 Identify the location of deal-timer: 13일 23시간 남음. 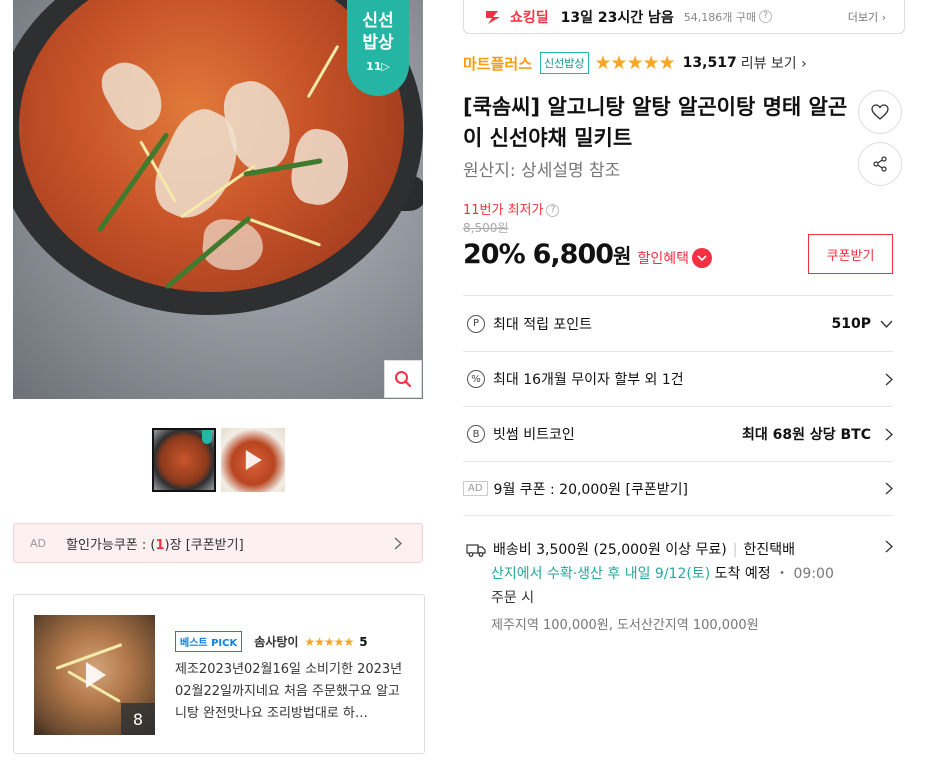
(617, 17).